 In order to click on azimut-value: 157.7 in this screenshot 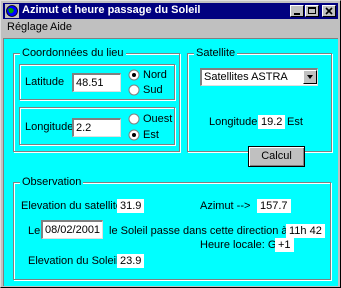, I will do `click(274, 206)`.